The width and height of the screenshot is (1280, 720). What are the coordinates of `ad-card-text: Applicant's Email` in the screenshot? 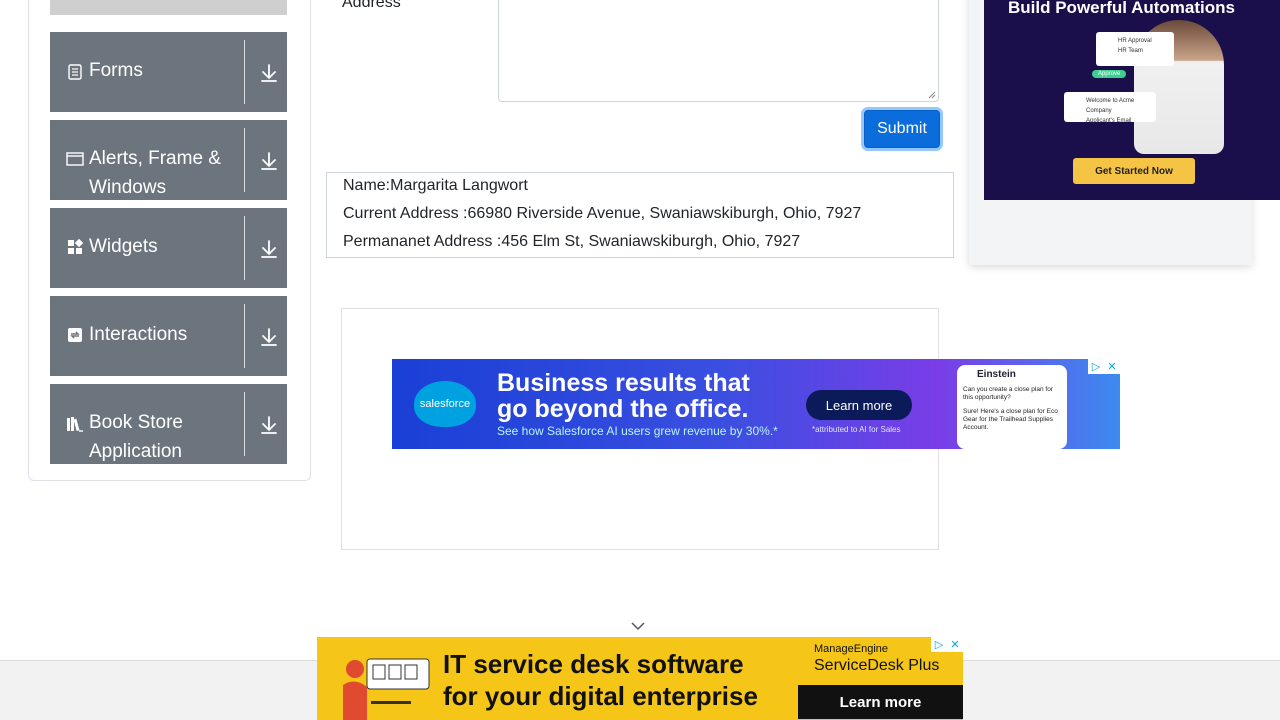 It's located at (1109, 121).